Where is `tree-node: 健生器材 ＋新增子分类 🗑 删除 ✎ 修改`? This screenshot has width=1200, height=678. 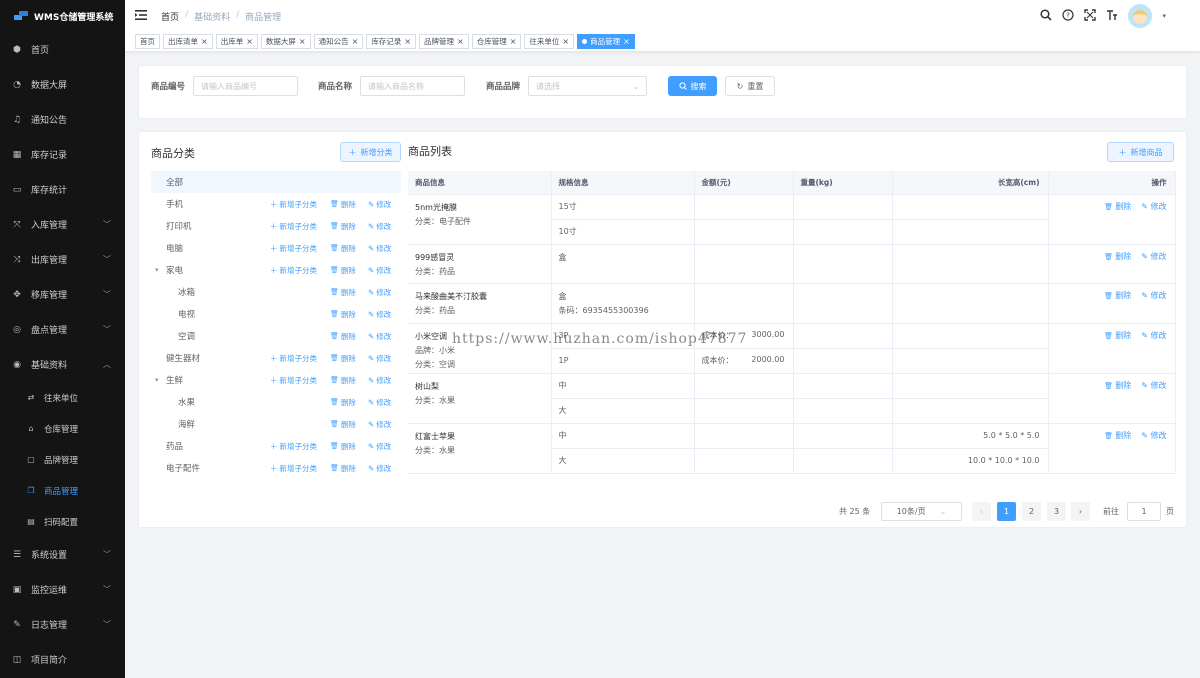
tree-node: 健生器材 ＋新增子分类 🗑 删除 ✎ 修改 is located at coordinates (276, 358).